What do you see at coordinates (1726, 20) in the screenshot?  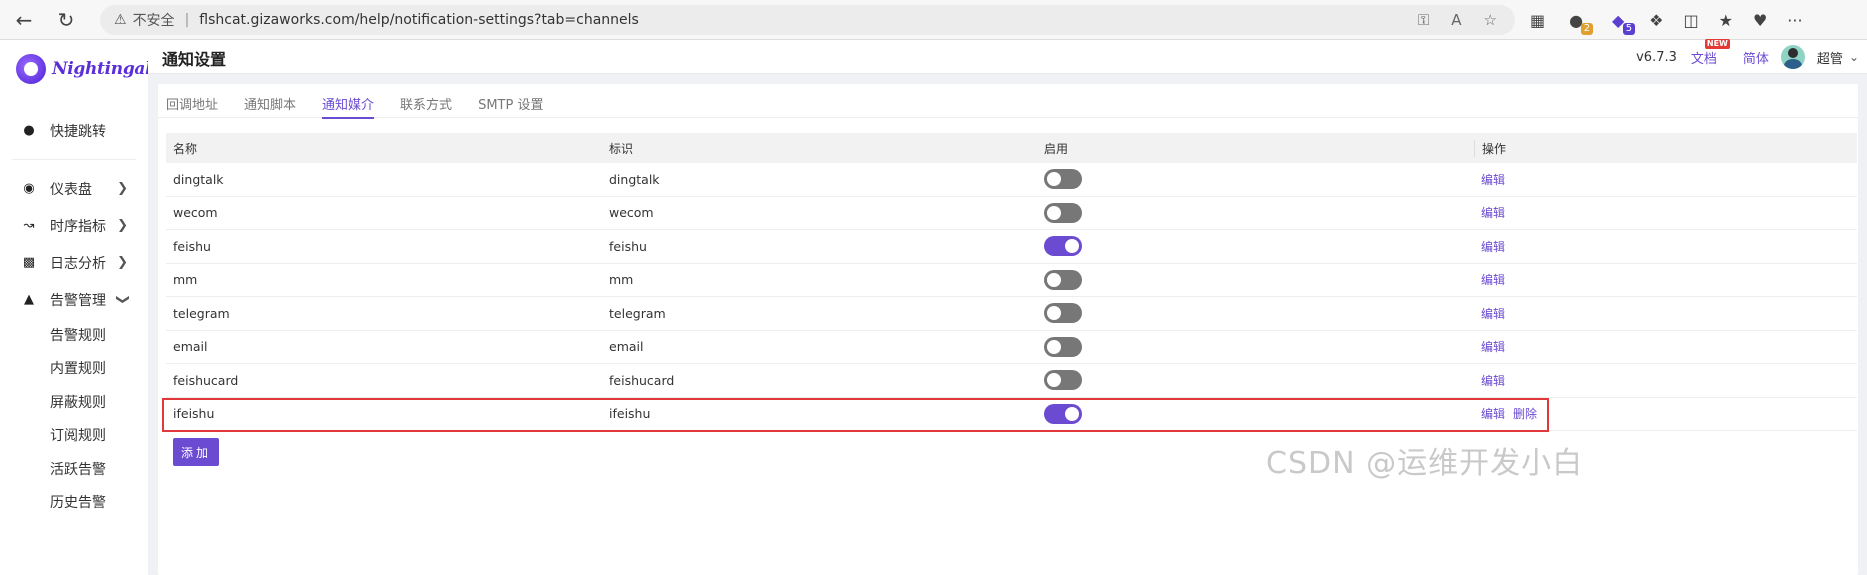 I see `favorites-icon: ★` at bounding box center [1726, 20].